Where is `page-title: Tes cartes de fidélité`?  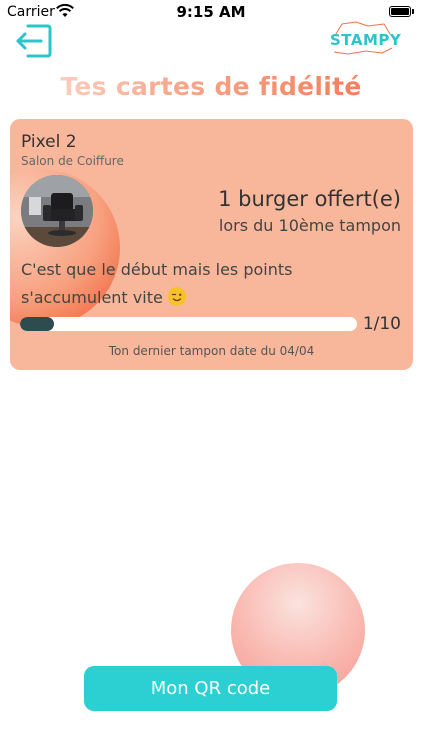 page-title: Tes cartes de fidélité is located at coordinates (211, 86).